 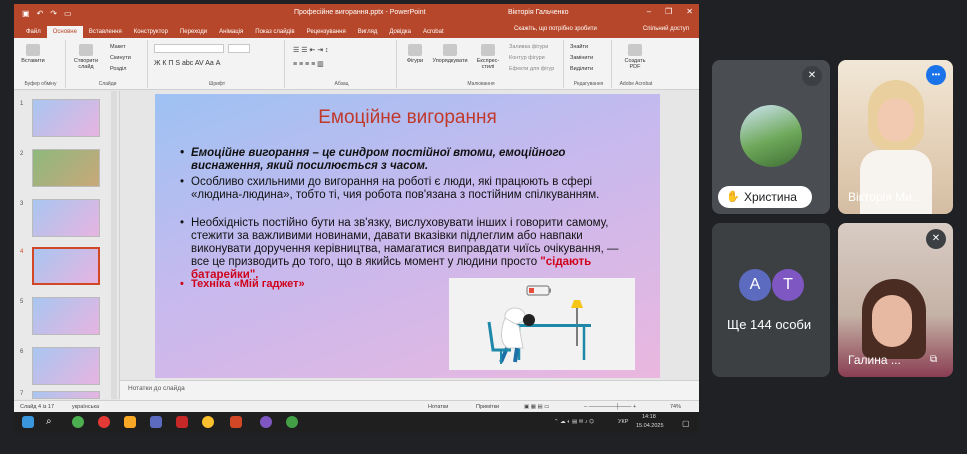 What do you see at coordinates (649, 417) in the screenshot?
I see `clock-time: 14:18` at bounding box center [649, 417].